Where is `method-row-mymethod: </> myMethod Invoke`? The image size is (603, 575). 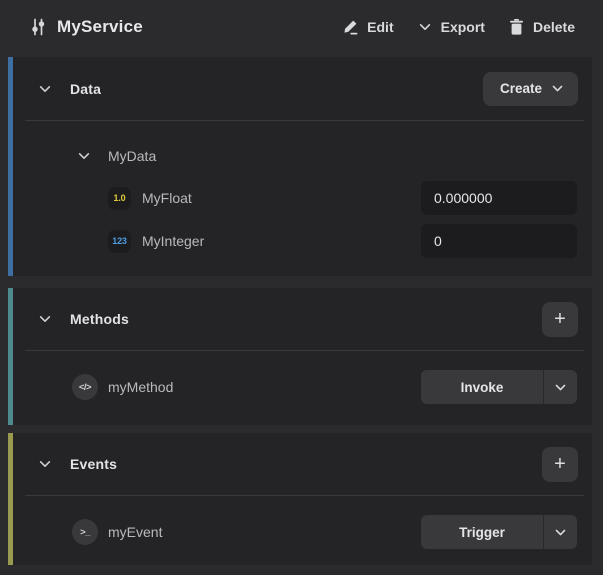 method-row-mymethod: </> myMethod Invoke is located at coordinates (324, 387).